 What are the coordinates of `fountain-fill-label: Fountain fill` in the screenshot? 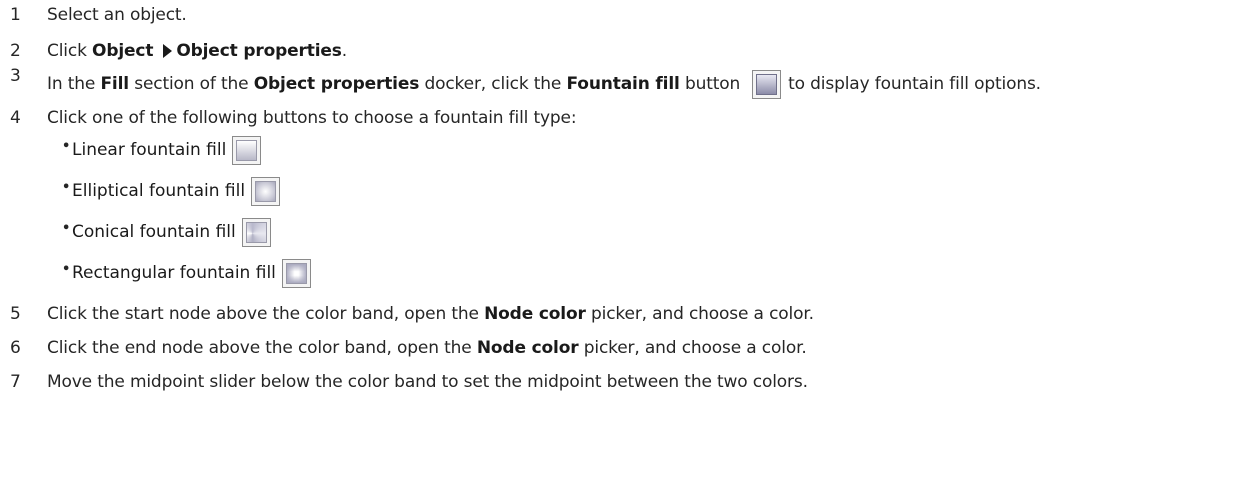 It's located at (623, 84).